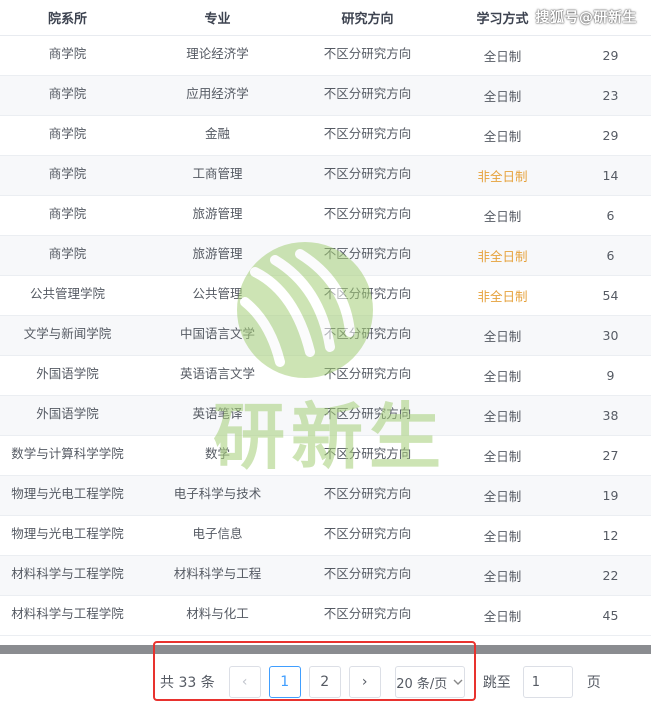 Image resolution: width=651 pixels, height=704 pixels. Describe the element at coordinates (547, 682) in the screenshot. I see `jump-page-input` at that location.